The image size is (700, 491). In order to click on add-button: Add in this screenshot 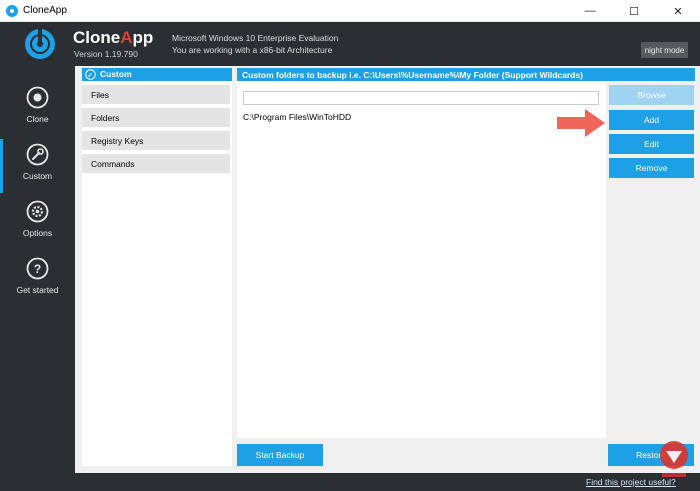, I will do `click(651, 120)`.